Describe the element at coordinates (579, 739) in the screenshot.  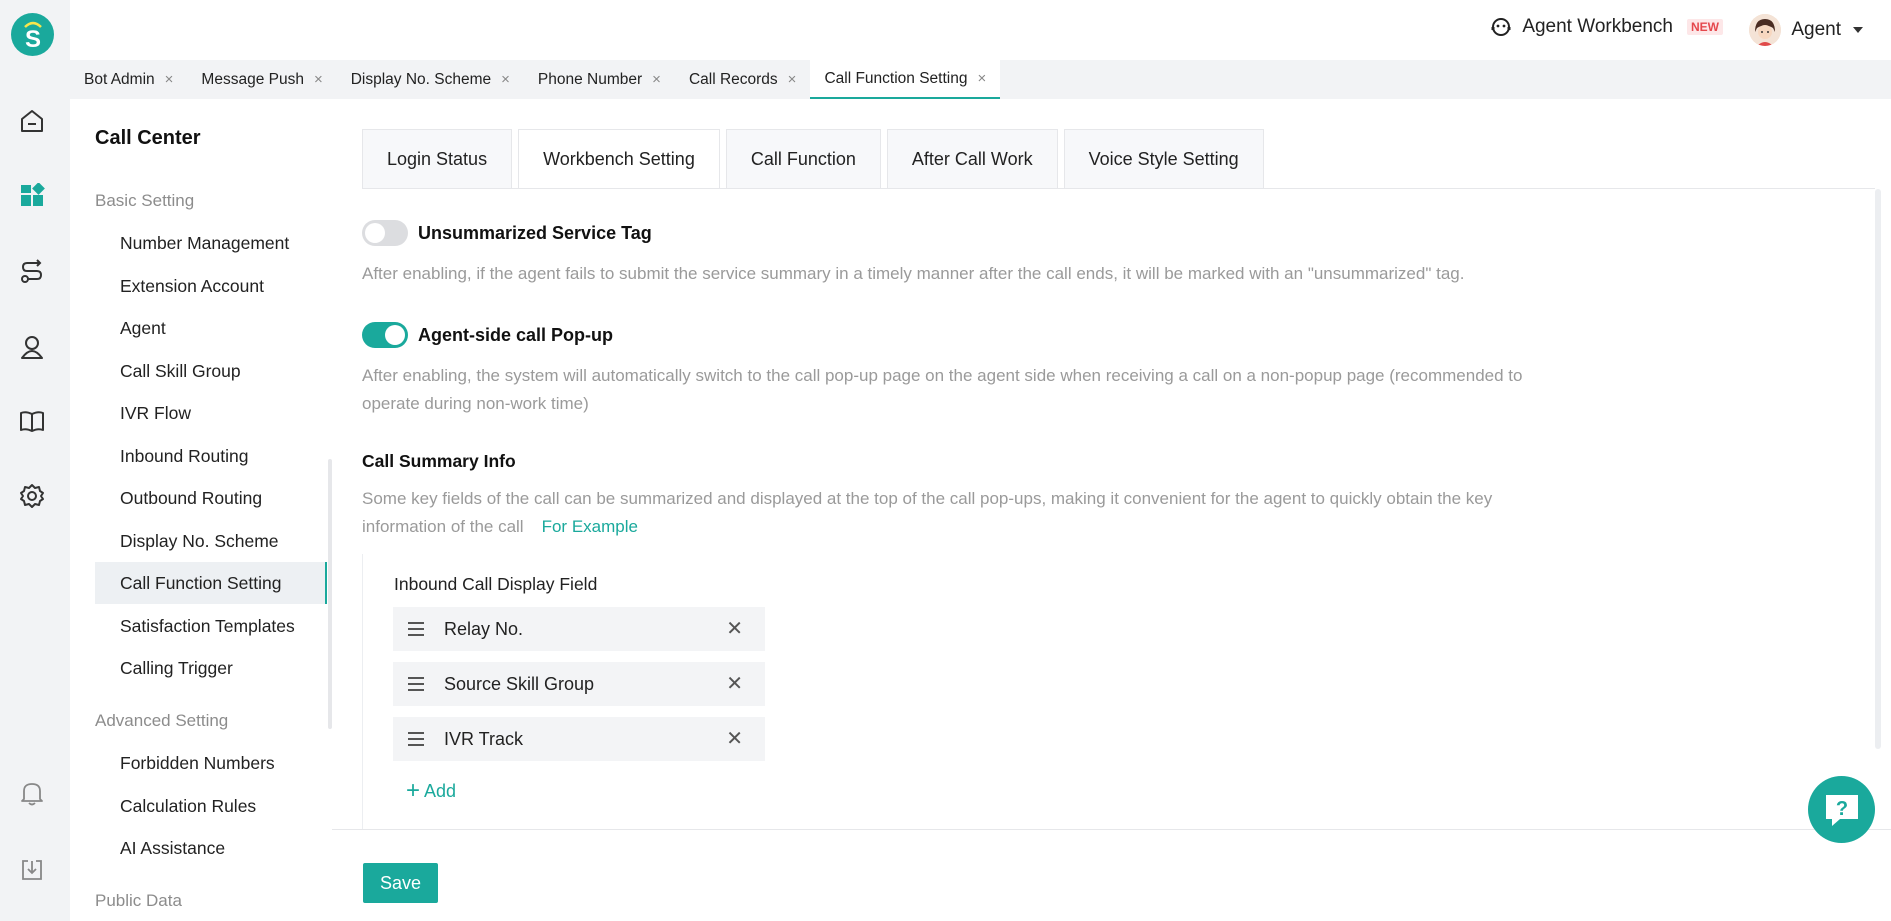
I see `list-item: IVR Track ✕` at that location.